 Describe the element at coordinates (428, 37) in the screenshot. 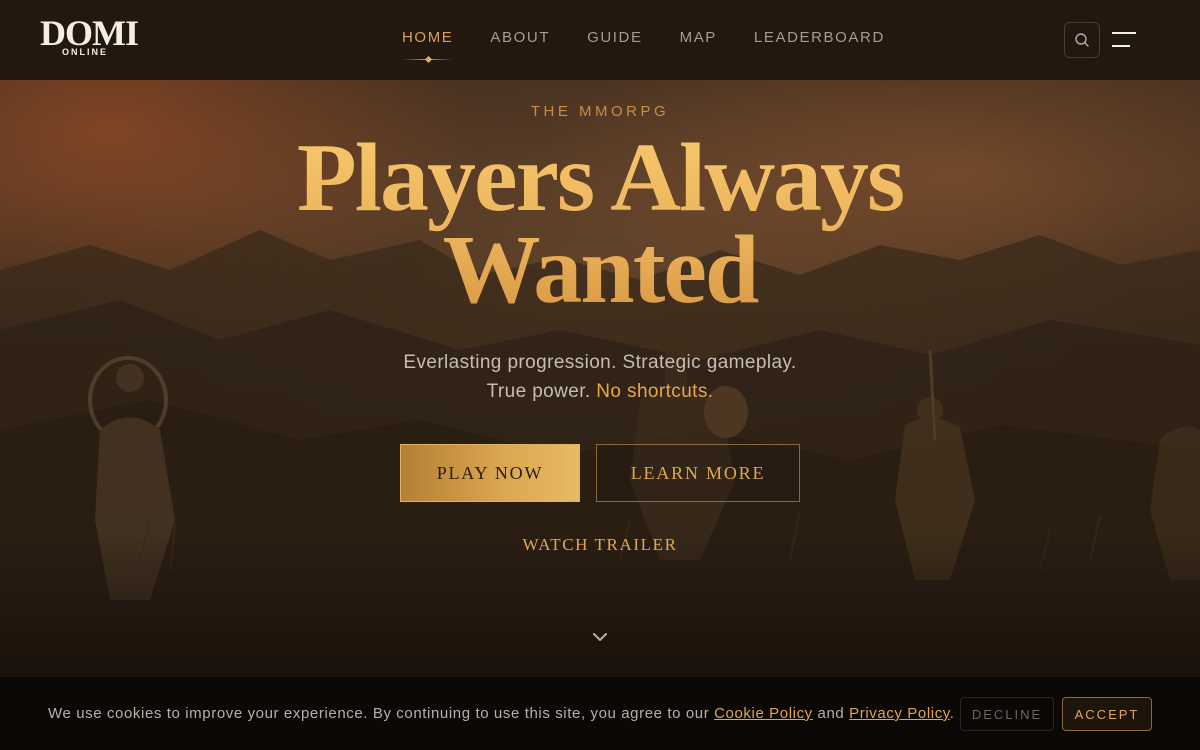

I see `nav-item-label: HOME` at that location.